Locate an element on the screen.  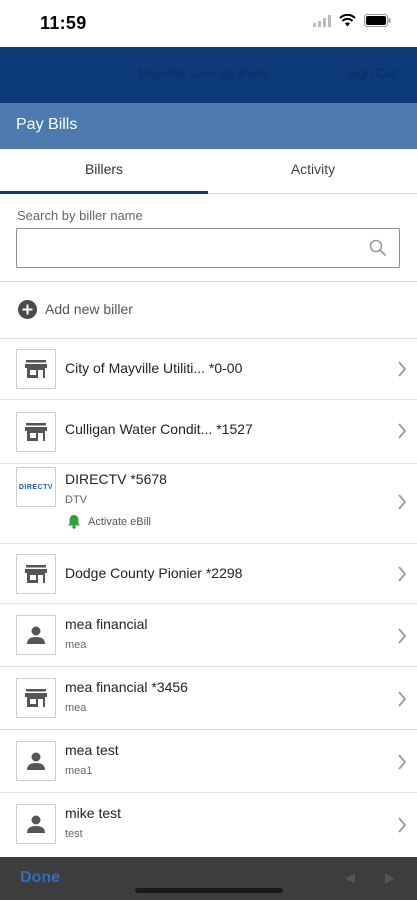
status-time: 11:59 is located at coordinates (63, 23).